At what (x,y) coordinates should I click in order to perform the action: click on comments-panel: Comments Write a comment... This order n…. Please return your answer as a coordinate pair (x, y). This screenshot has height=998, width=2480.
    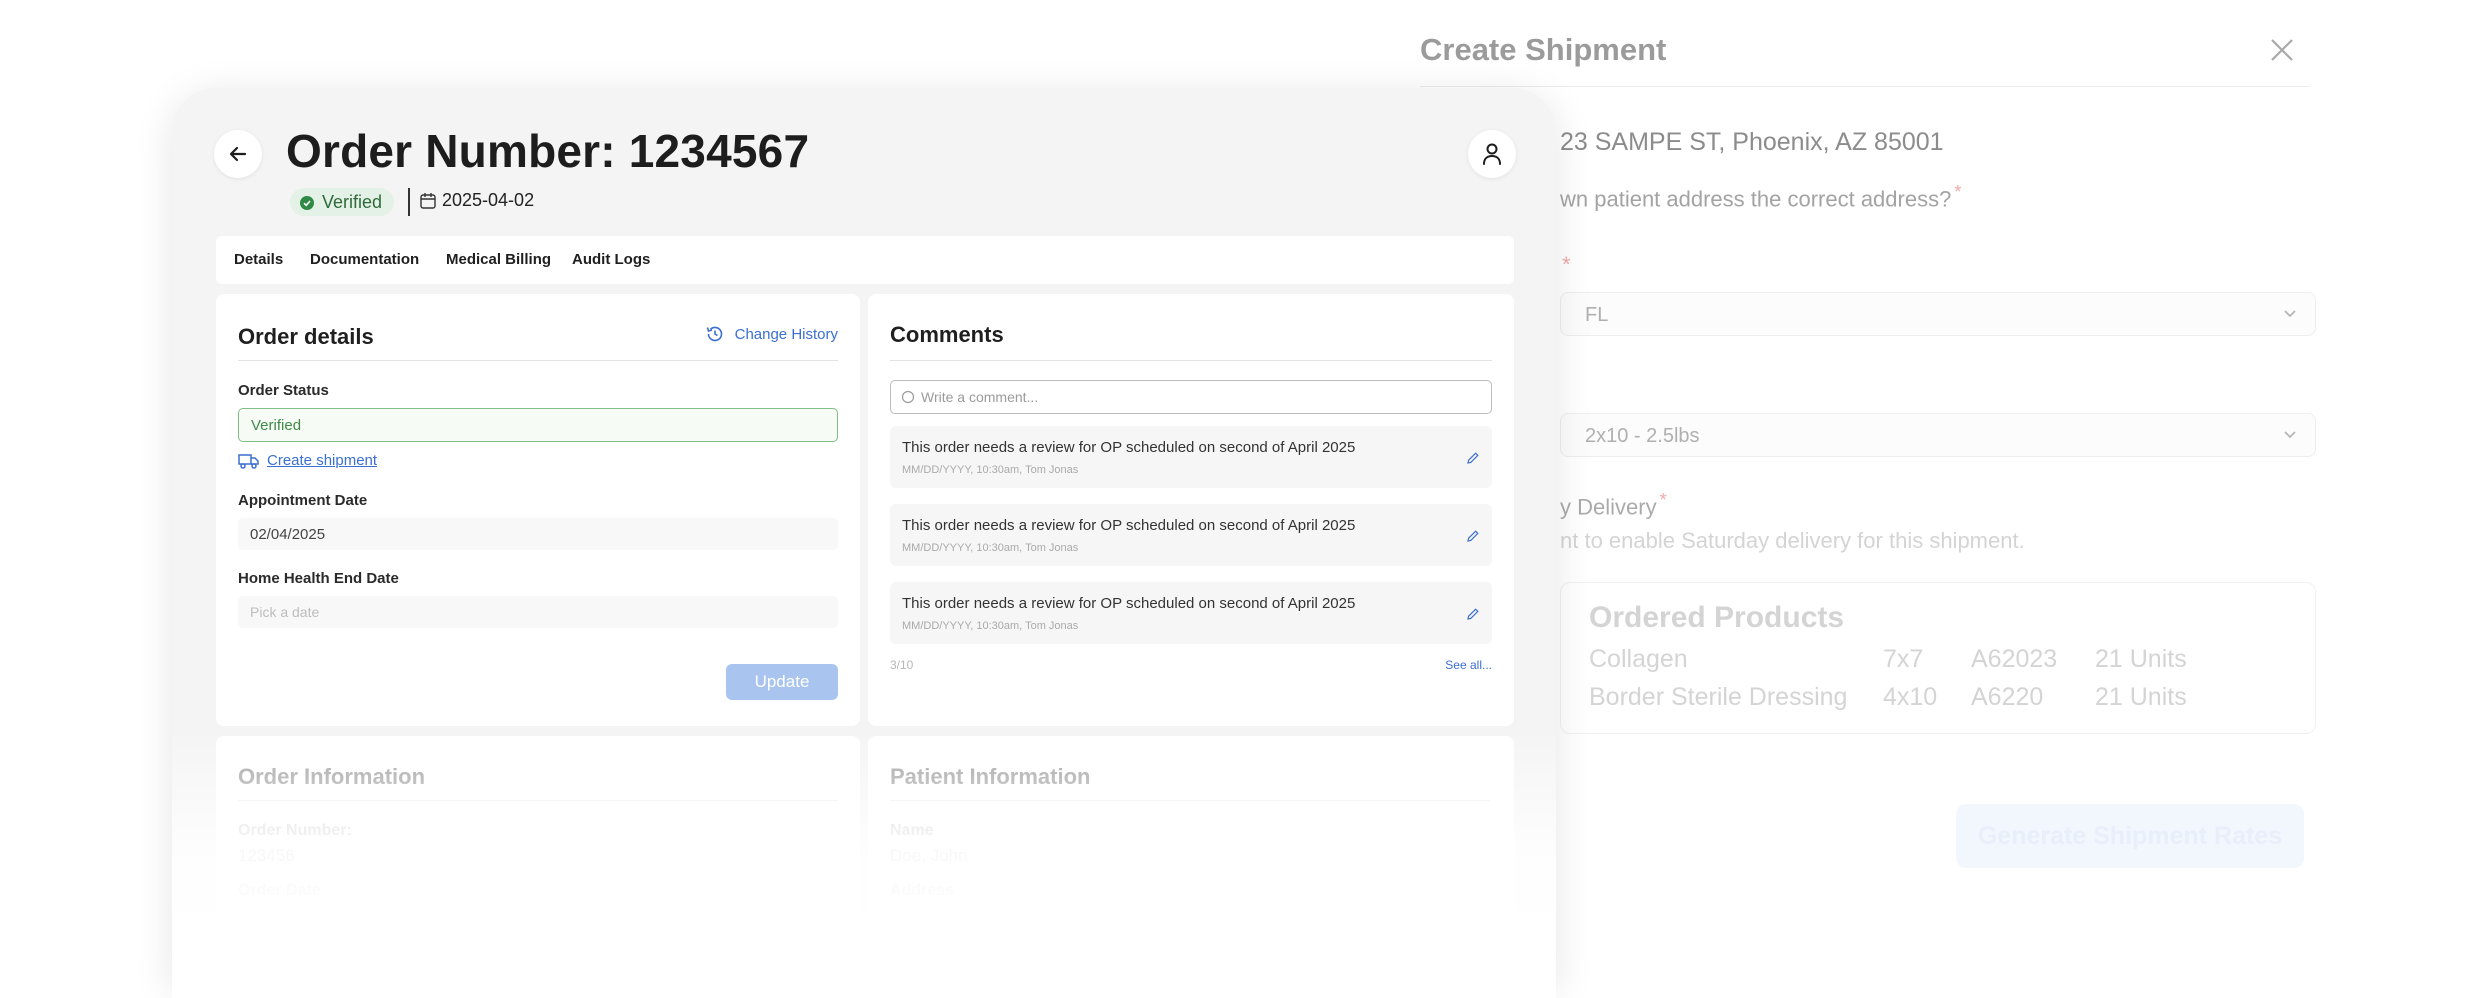
    Looking at the image, I should click on (1191, 510).